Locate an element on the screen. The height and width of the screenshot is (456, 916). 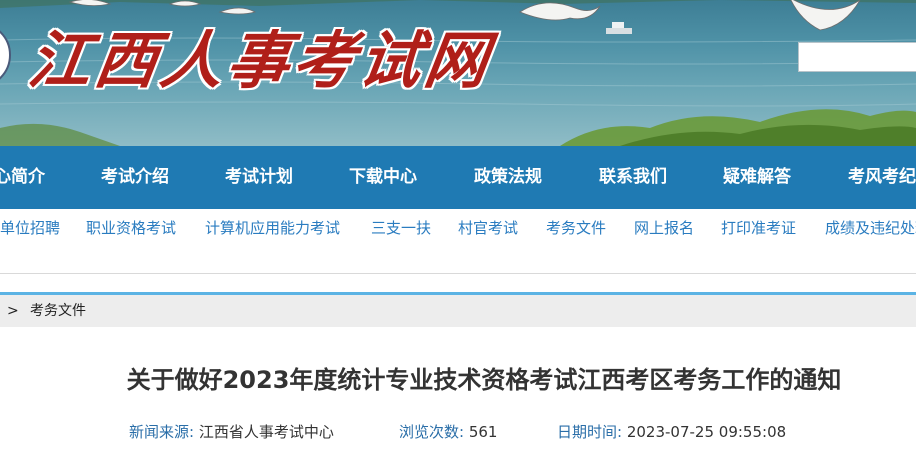
article-views: 浏览次数: 561 is located at coordinates (448, 431).